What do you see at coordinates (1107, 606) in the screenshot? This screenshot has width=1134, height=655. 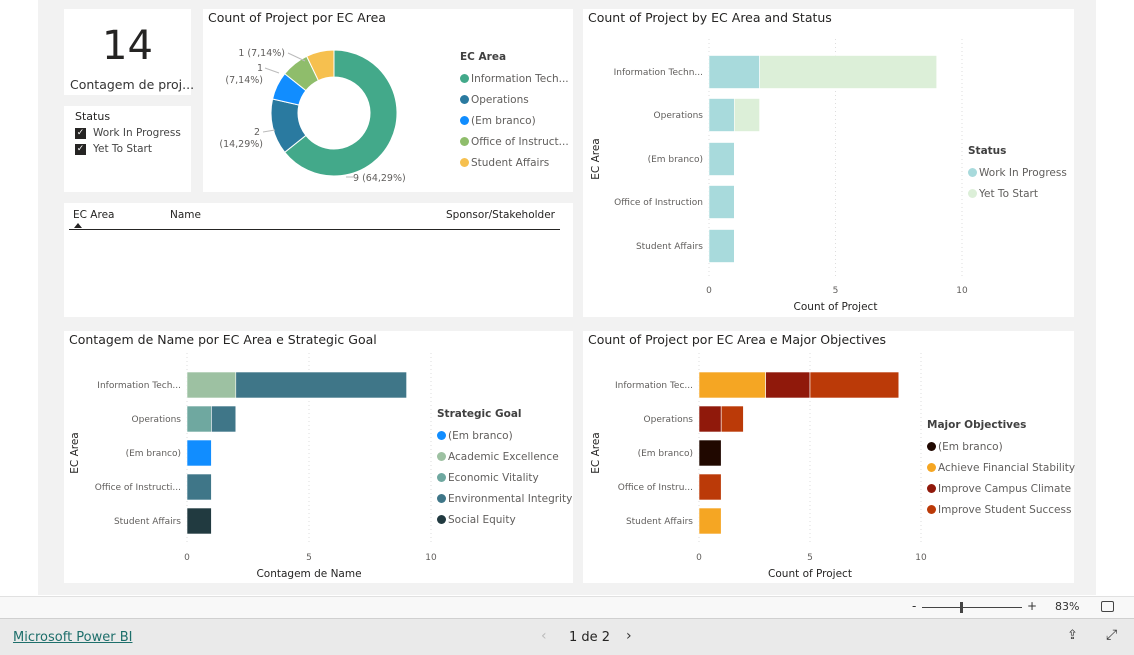 I see `fit-to-page-icon` at bounding box center [1107, 606].